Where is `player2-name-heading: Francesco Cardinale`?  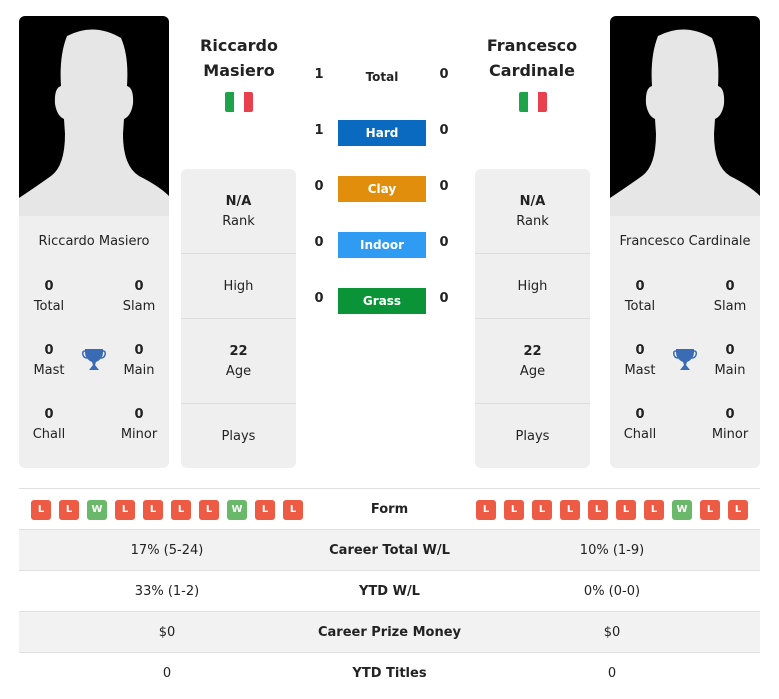
player2-name-heading: Francesco Cardinale is located at coordinates (532, 58).